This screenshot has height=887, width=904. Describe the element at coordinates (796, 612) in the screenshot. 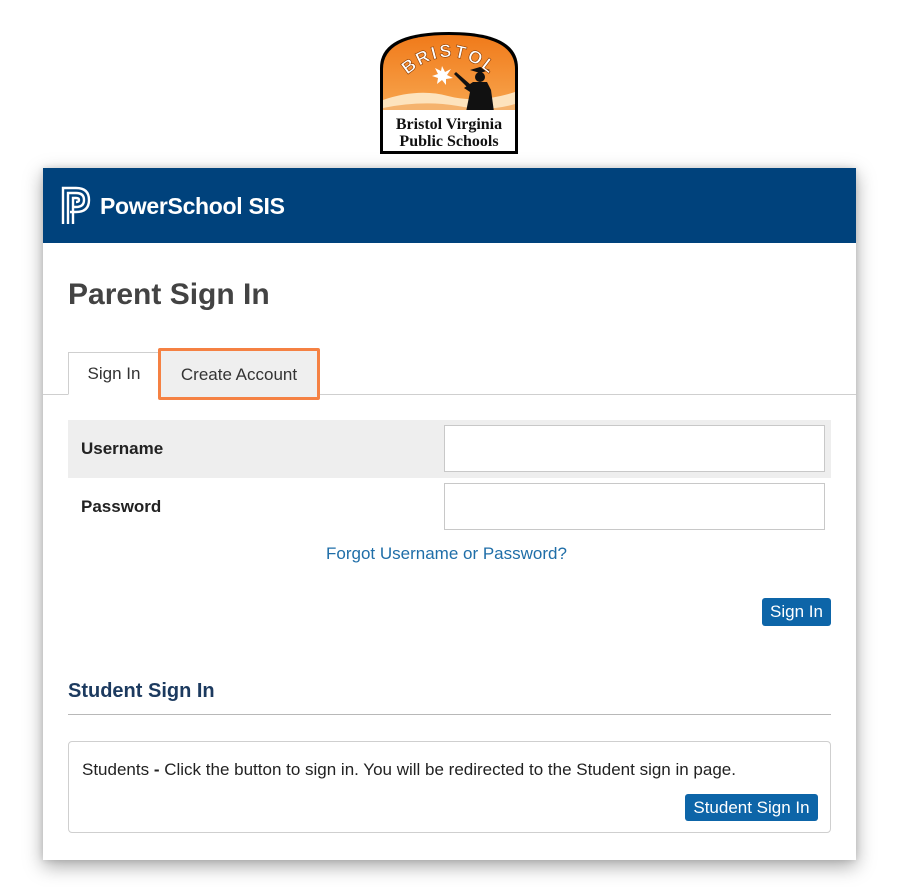

I see `sign-in-button: Sign In` at that location.